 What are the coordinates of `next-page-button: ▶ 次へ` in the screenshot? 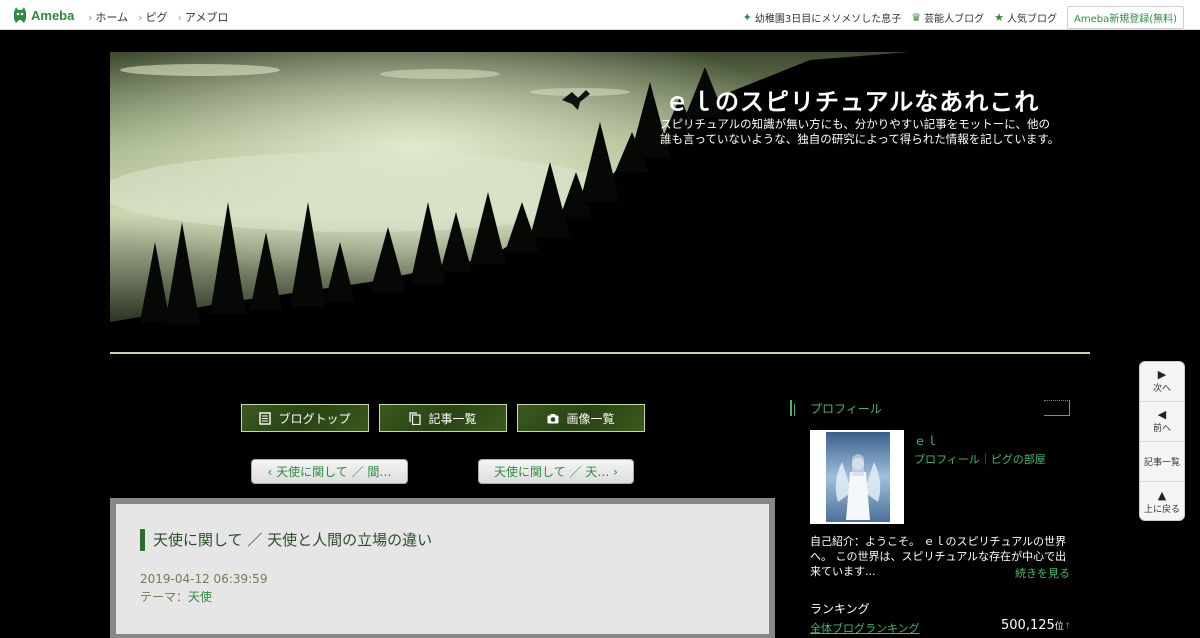 It's located at (1162, 382).